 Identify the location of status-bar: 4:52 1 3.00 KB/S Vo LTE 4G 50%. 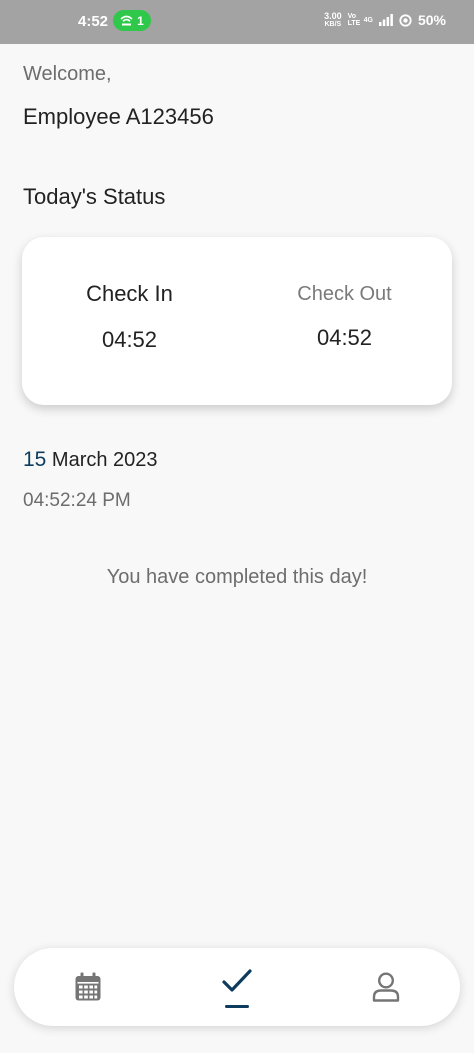
(237, 22).